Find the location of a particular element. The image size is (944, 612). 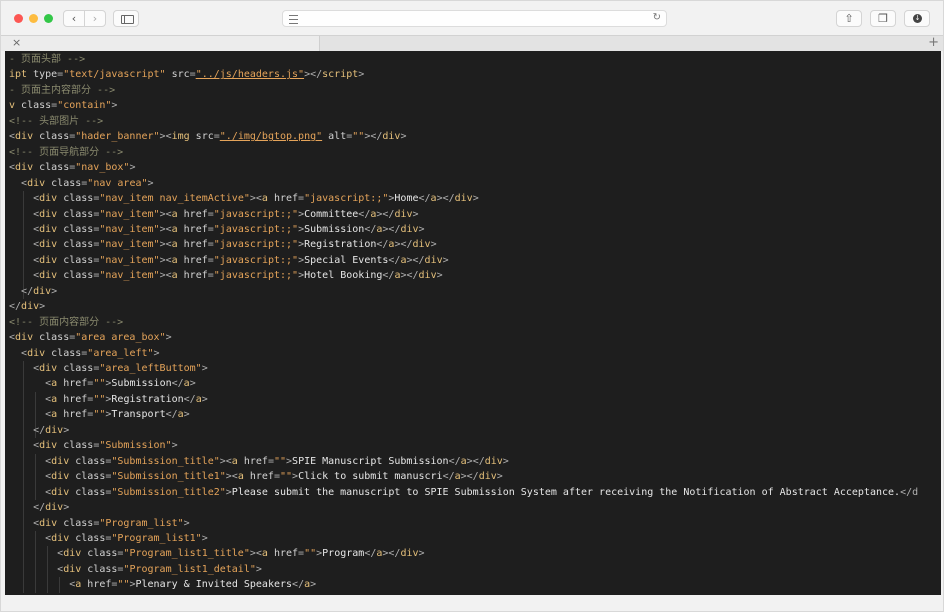

code-token-string: "text/javascript" is located at coordinates (114, 75).